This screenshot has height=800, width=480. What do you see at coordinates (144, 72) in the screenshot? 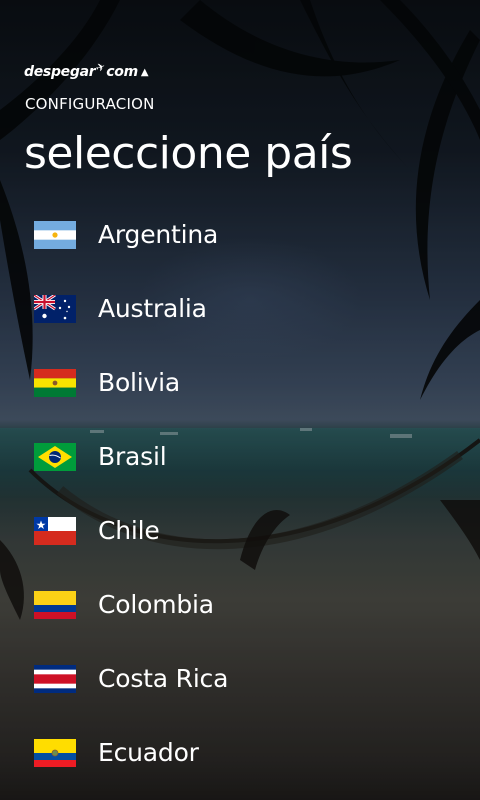
I see `hat-icon: ▲` at bounding box center [144, 72].